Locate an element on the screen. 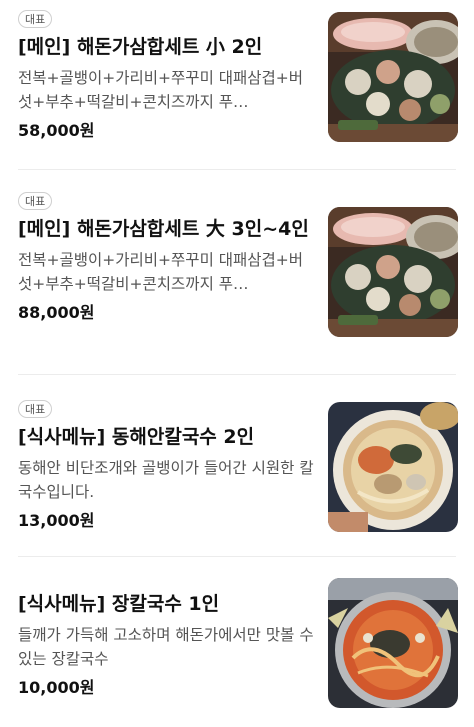 Image resolution: width=474 pixels, height=727 pixels. menu-item-price: 13,000원 is located at coordinates (56, 520).